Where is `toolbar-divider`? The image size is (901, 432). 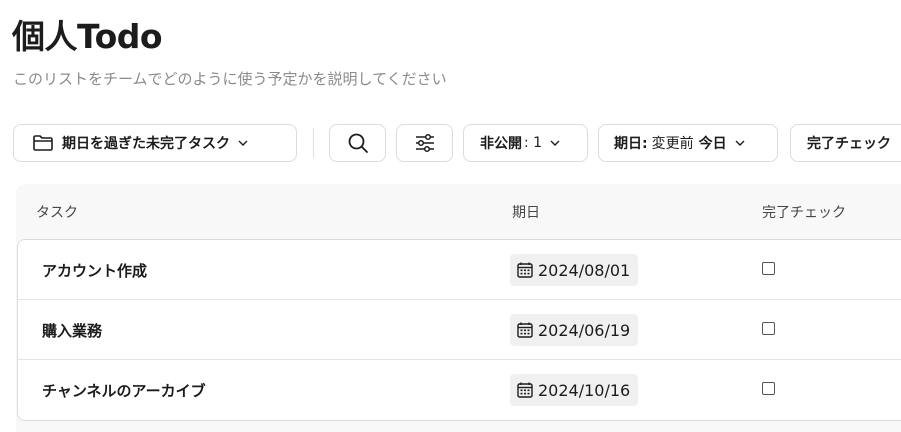 toolbar-divider is located at coordinates (313, 143).